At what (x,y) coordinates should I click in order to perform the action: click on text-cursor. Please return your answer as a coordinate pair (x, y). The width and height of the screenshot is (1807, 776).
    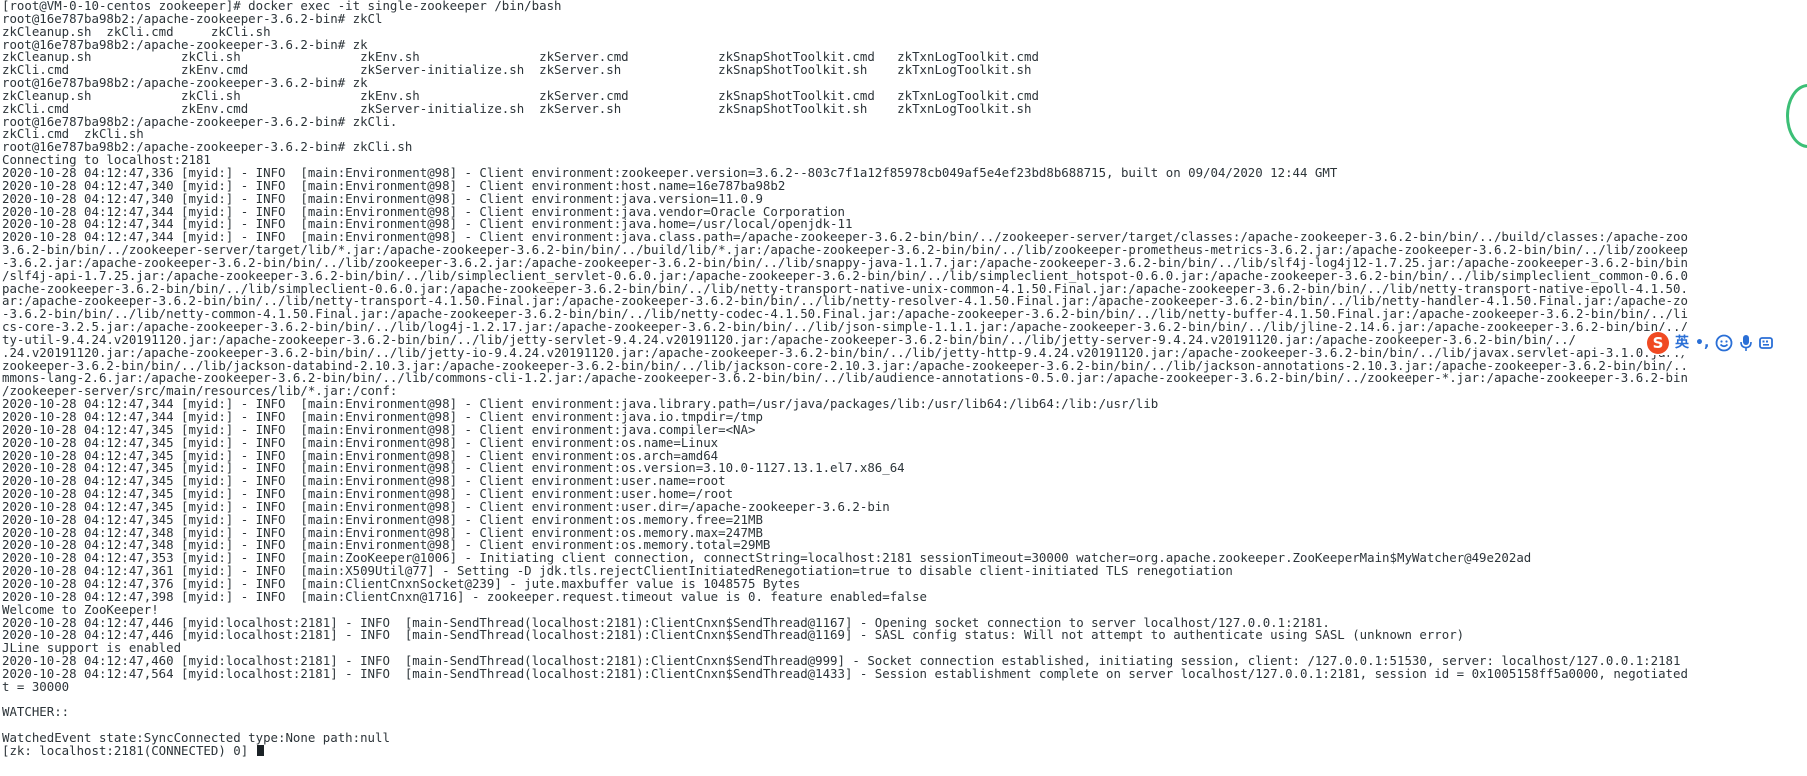
    Looking at the image, I should click on (260, 750).